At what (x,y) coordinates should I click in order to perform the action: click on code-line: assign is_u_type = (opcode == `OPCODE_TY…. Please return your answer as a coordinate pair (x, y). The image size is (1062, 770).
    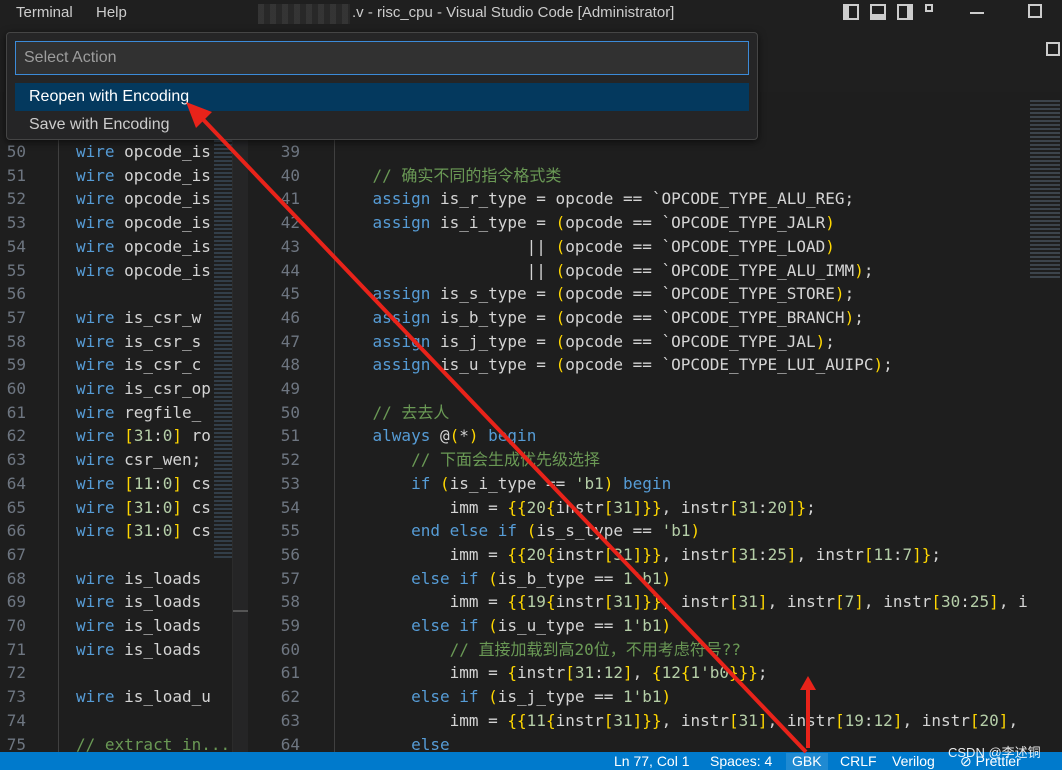
    Looking at the image, I should click on (613, 364).